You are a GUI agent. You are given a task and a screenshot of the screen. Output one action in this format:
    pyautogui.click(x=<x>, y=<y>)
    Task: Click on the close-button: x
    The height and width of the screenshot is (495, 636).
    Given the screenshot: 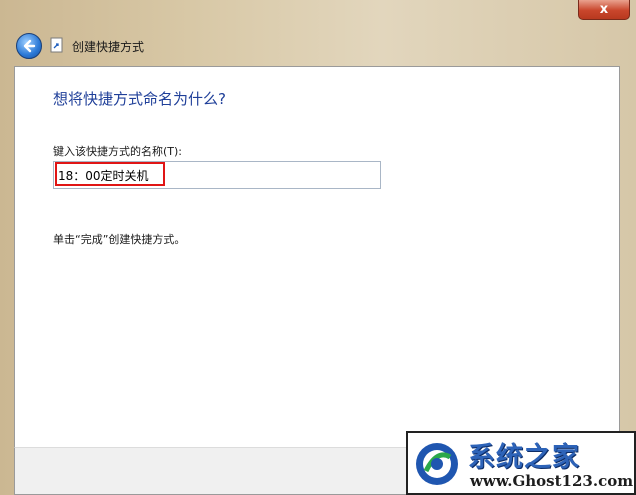 What is the action you would take?
    pyautogui.click(x=604, y=10)
    